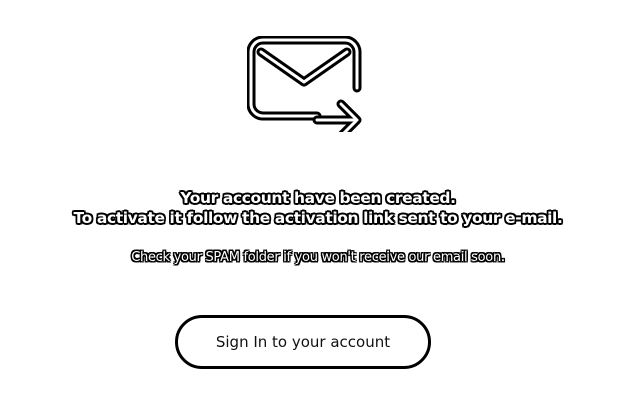 This screenshot has width=636, height=417. I want to click on mail-forward-icon, so click(305, 84).